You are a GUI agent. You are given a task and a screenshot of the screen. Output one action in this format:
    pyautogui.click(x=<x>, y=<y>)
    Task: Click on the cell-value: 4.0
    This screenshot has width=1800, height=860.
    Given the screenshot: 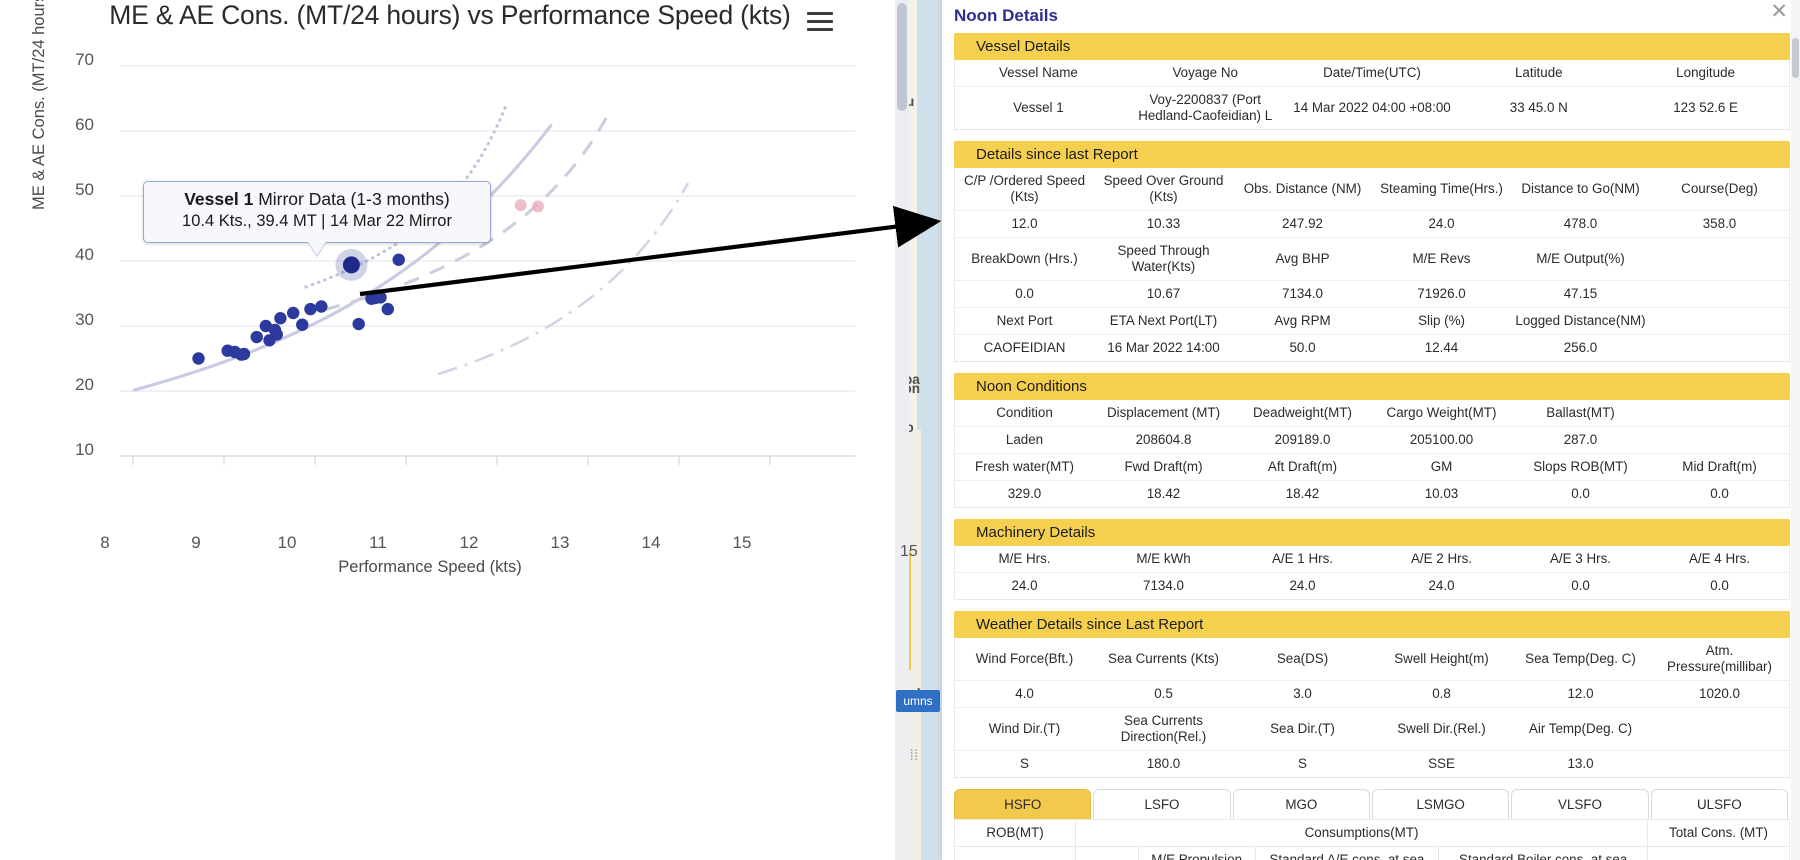 What is the action you would take?
    pyautogui.click(x=1024, y=694)
    